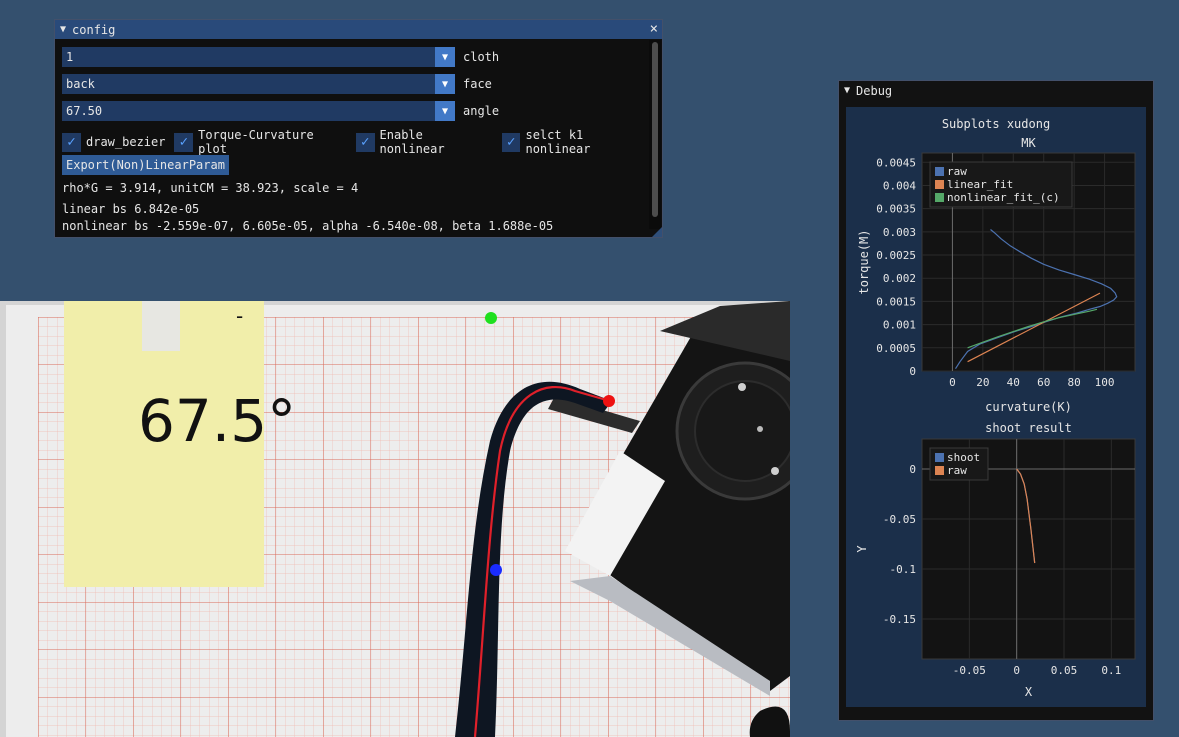 This screenshot has width=1179, height=737. Describe the element at coordinates (980, 184) in the screenshot. I see `legend-label: linear_fit` at that location.